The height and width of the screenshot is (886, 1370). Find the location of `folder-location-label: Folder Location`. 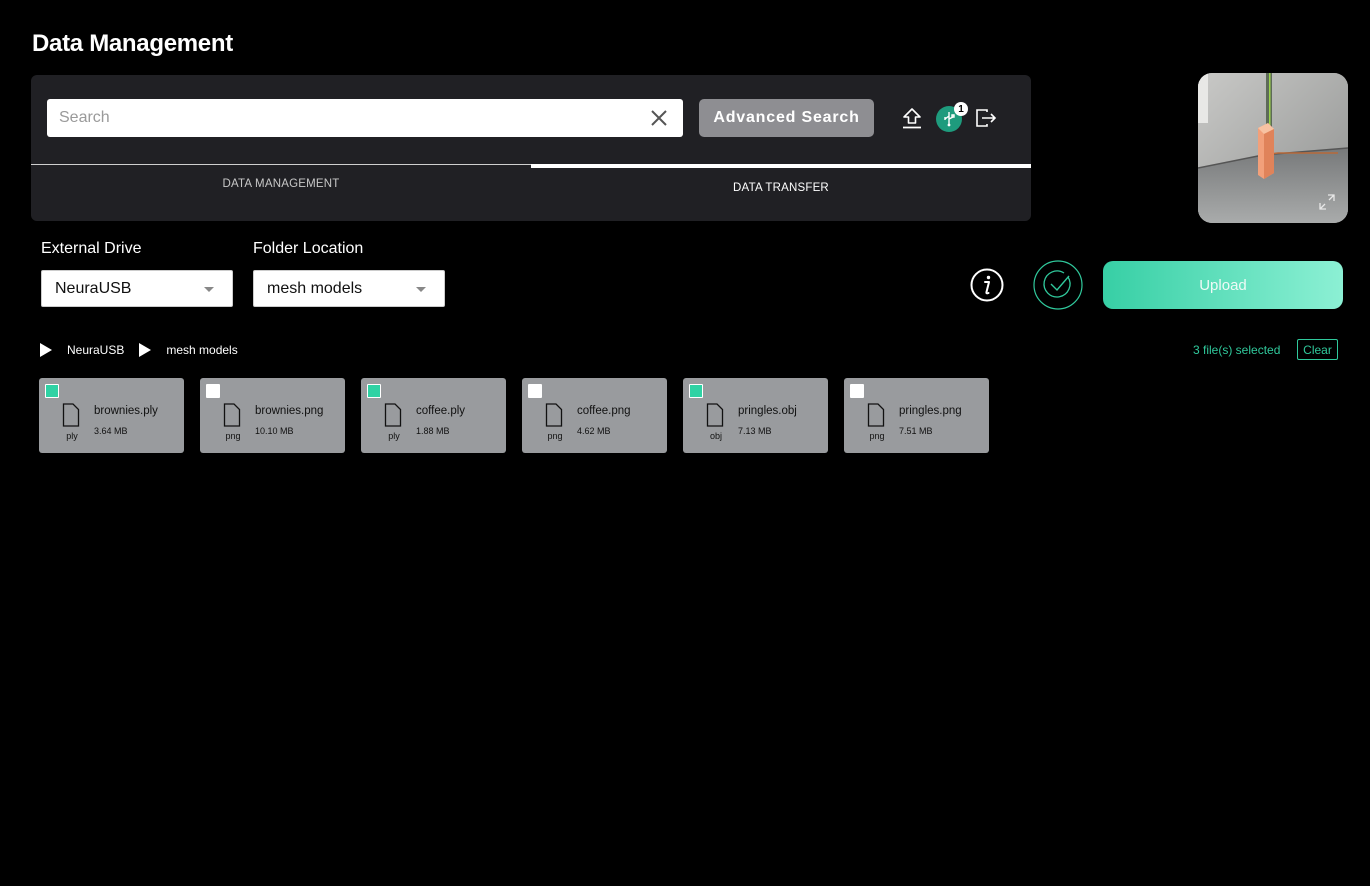

folder-location-label: Folder Location is located at coordinates (308, 248).